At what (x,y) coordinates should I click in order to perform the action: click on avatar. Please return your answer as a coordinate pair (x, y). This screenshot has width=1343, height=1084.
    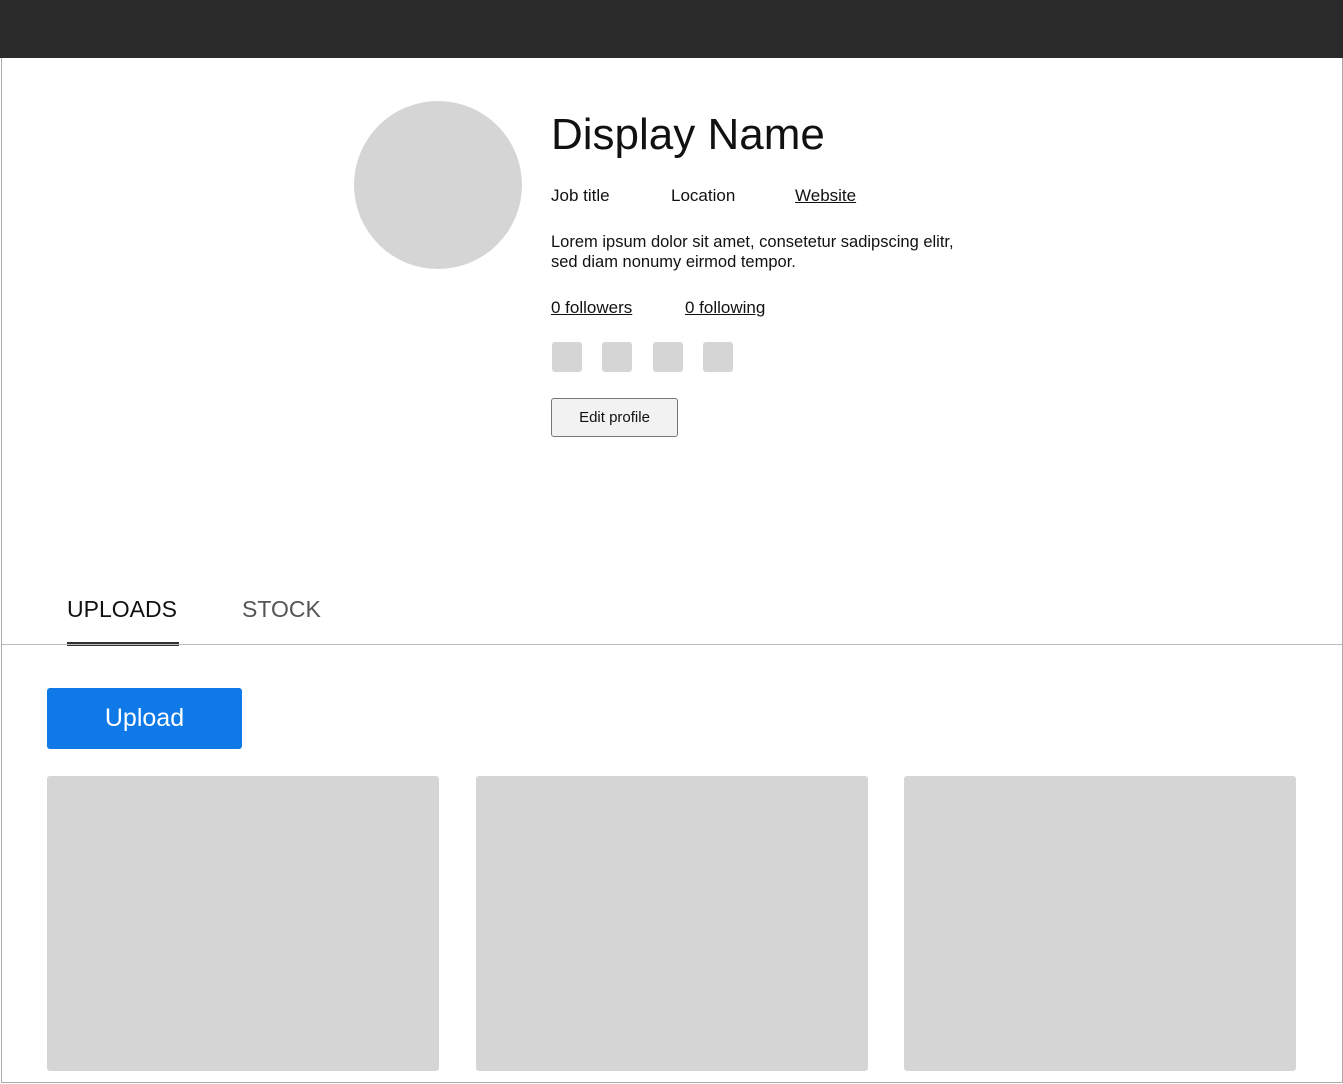
    Looking at the image, I should click on (438, 185).